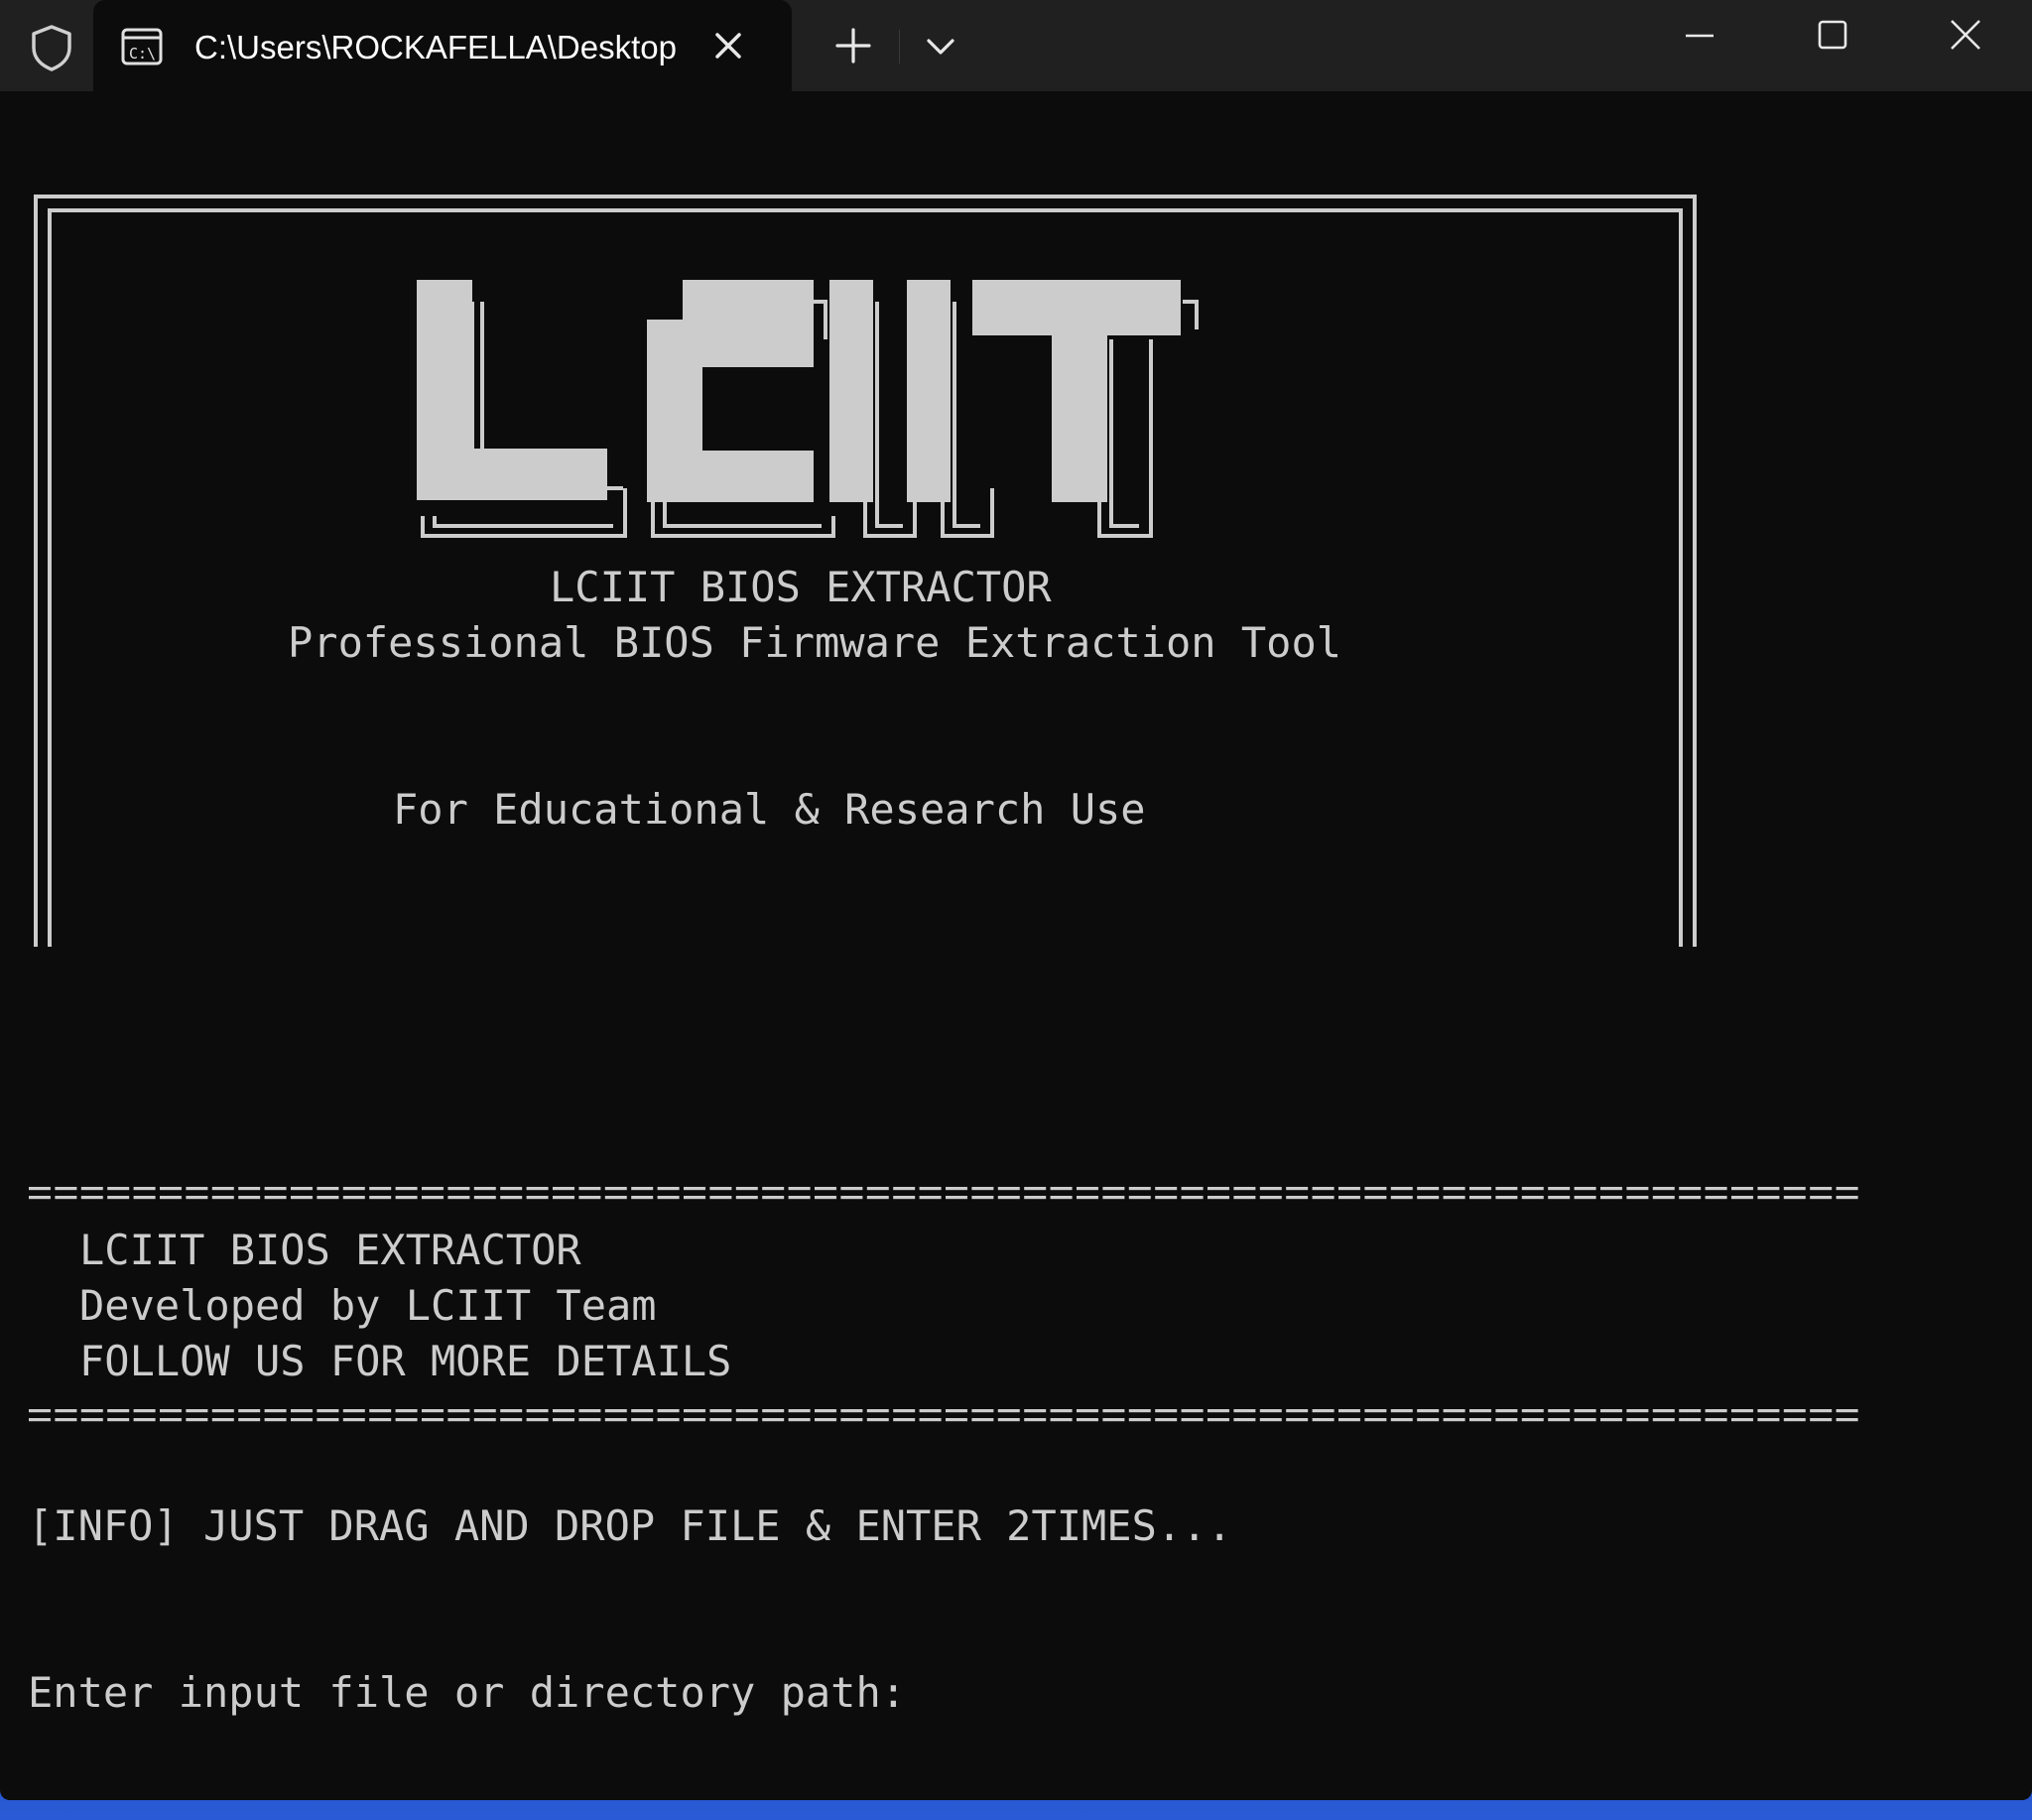 This screenshot has height=1820, width=2032. Describe the element at coordinates (51, 47) in the screenshot. I see `shield-icon` at that location.